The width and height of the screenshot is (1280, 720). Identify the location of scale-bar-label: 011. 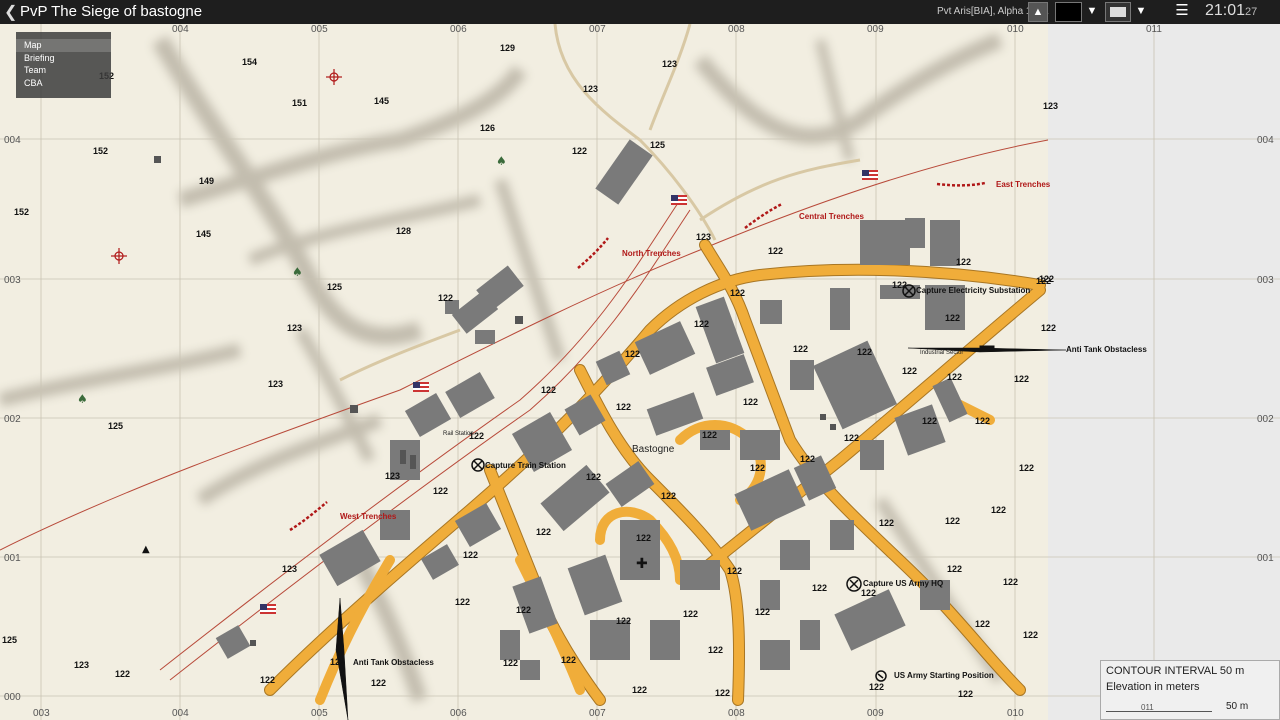
(1147, 707).